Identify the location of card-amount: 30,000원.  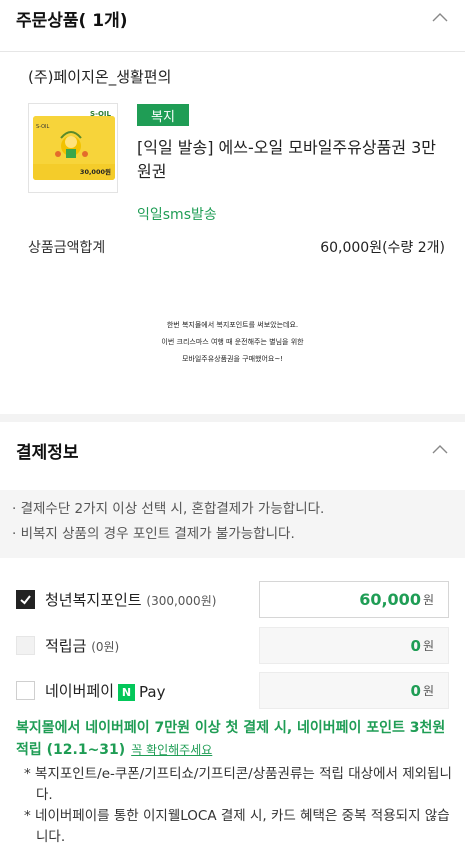
(95, 172).